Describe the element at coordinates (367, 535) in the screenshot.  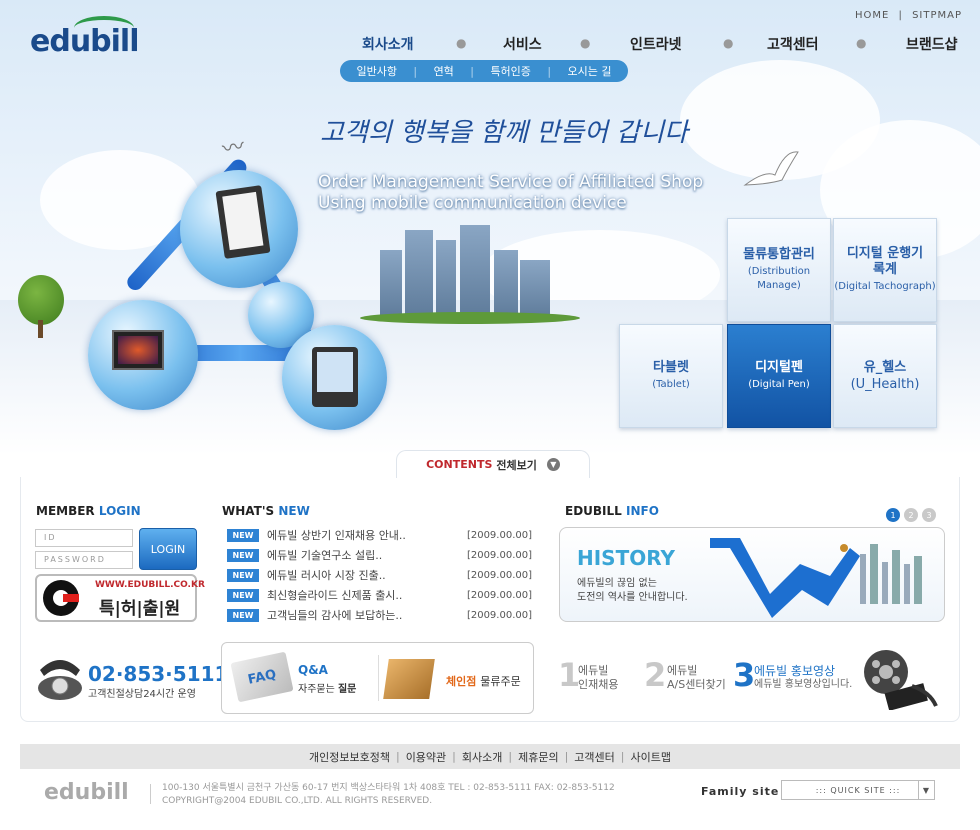
I see `news-title: 에듀빌 상반기 인재채용 안내..` at that location.